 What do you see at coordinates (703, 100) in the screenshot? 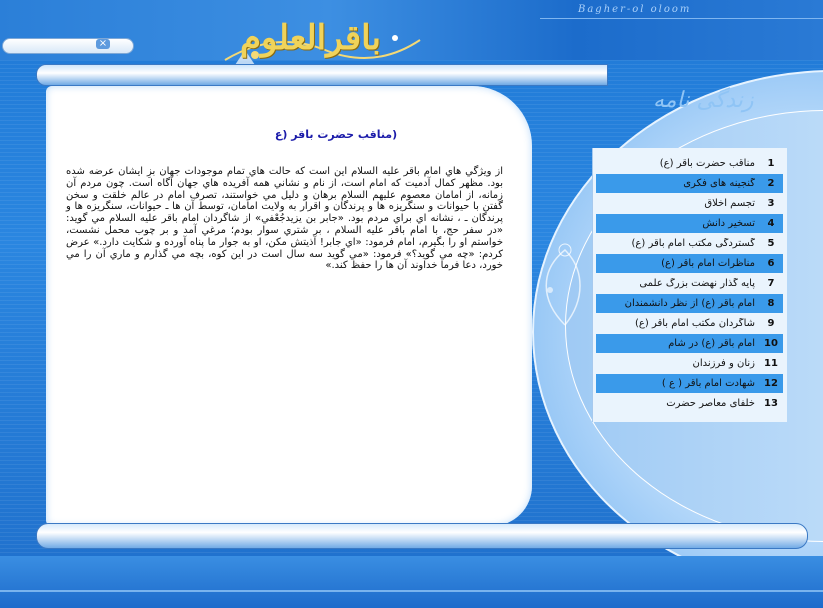
I see `sidebar-title: زندگی نامه` at bounding box center [703, 100].